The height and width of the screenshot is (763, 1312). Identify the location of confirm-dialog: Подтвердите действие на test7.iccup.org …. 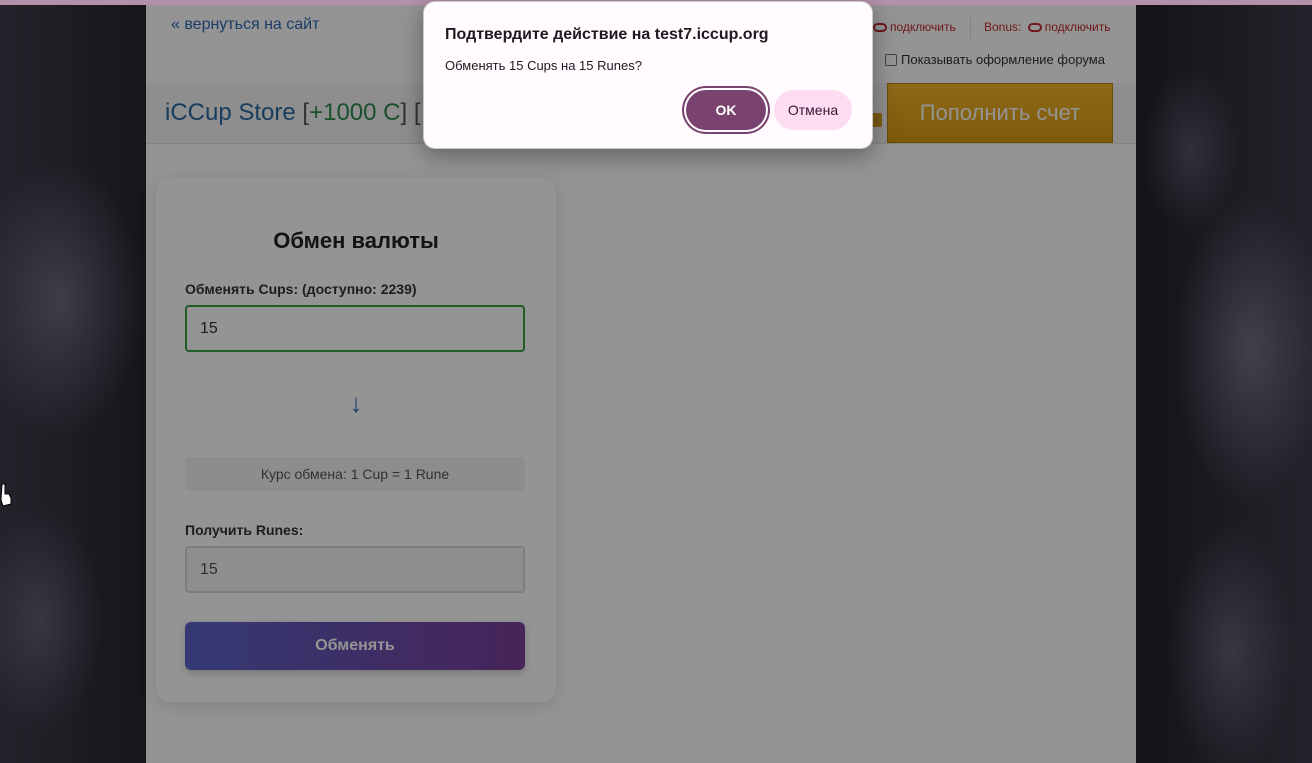
(648, 75).